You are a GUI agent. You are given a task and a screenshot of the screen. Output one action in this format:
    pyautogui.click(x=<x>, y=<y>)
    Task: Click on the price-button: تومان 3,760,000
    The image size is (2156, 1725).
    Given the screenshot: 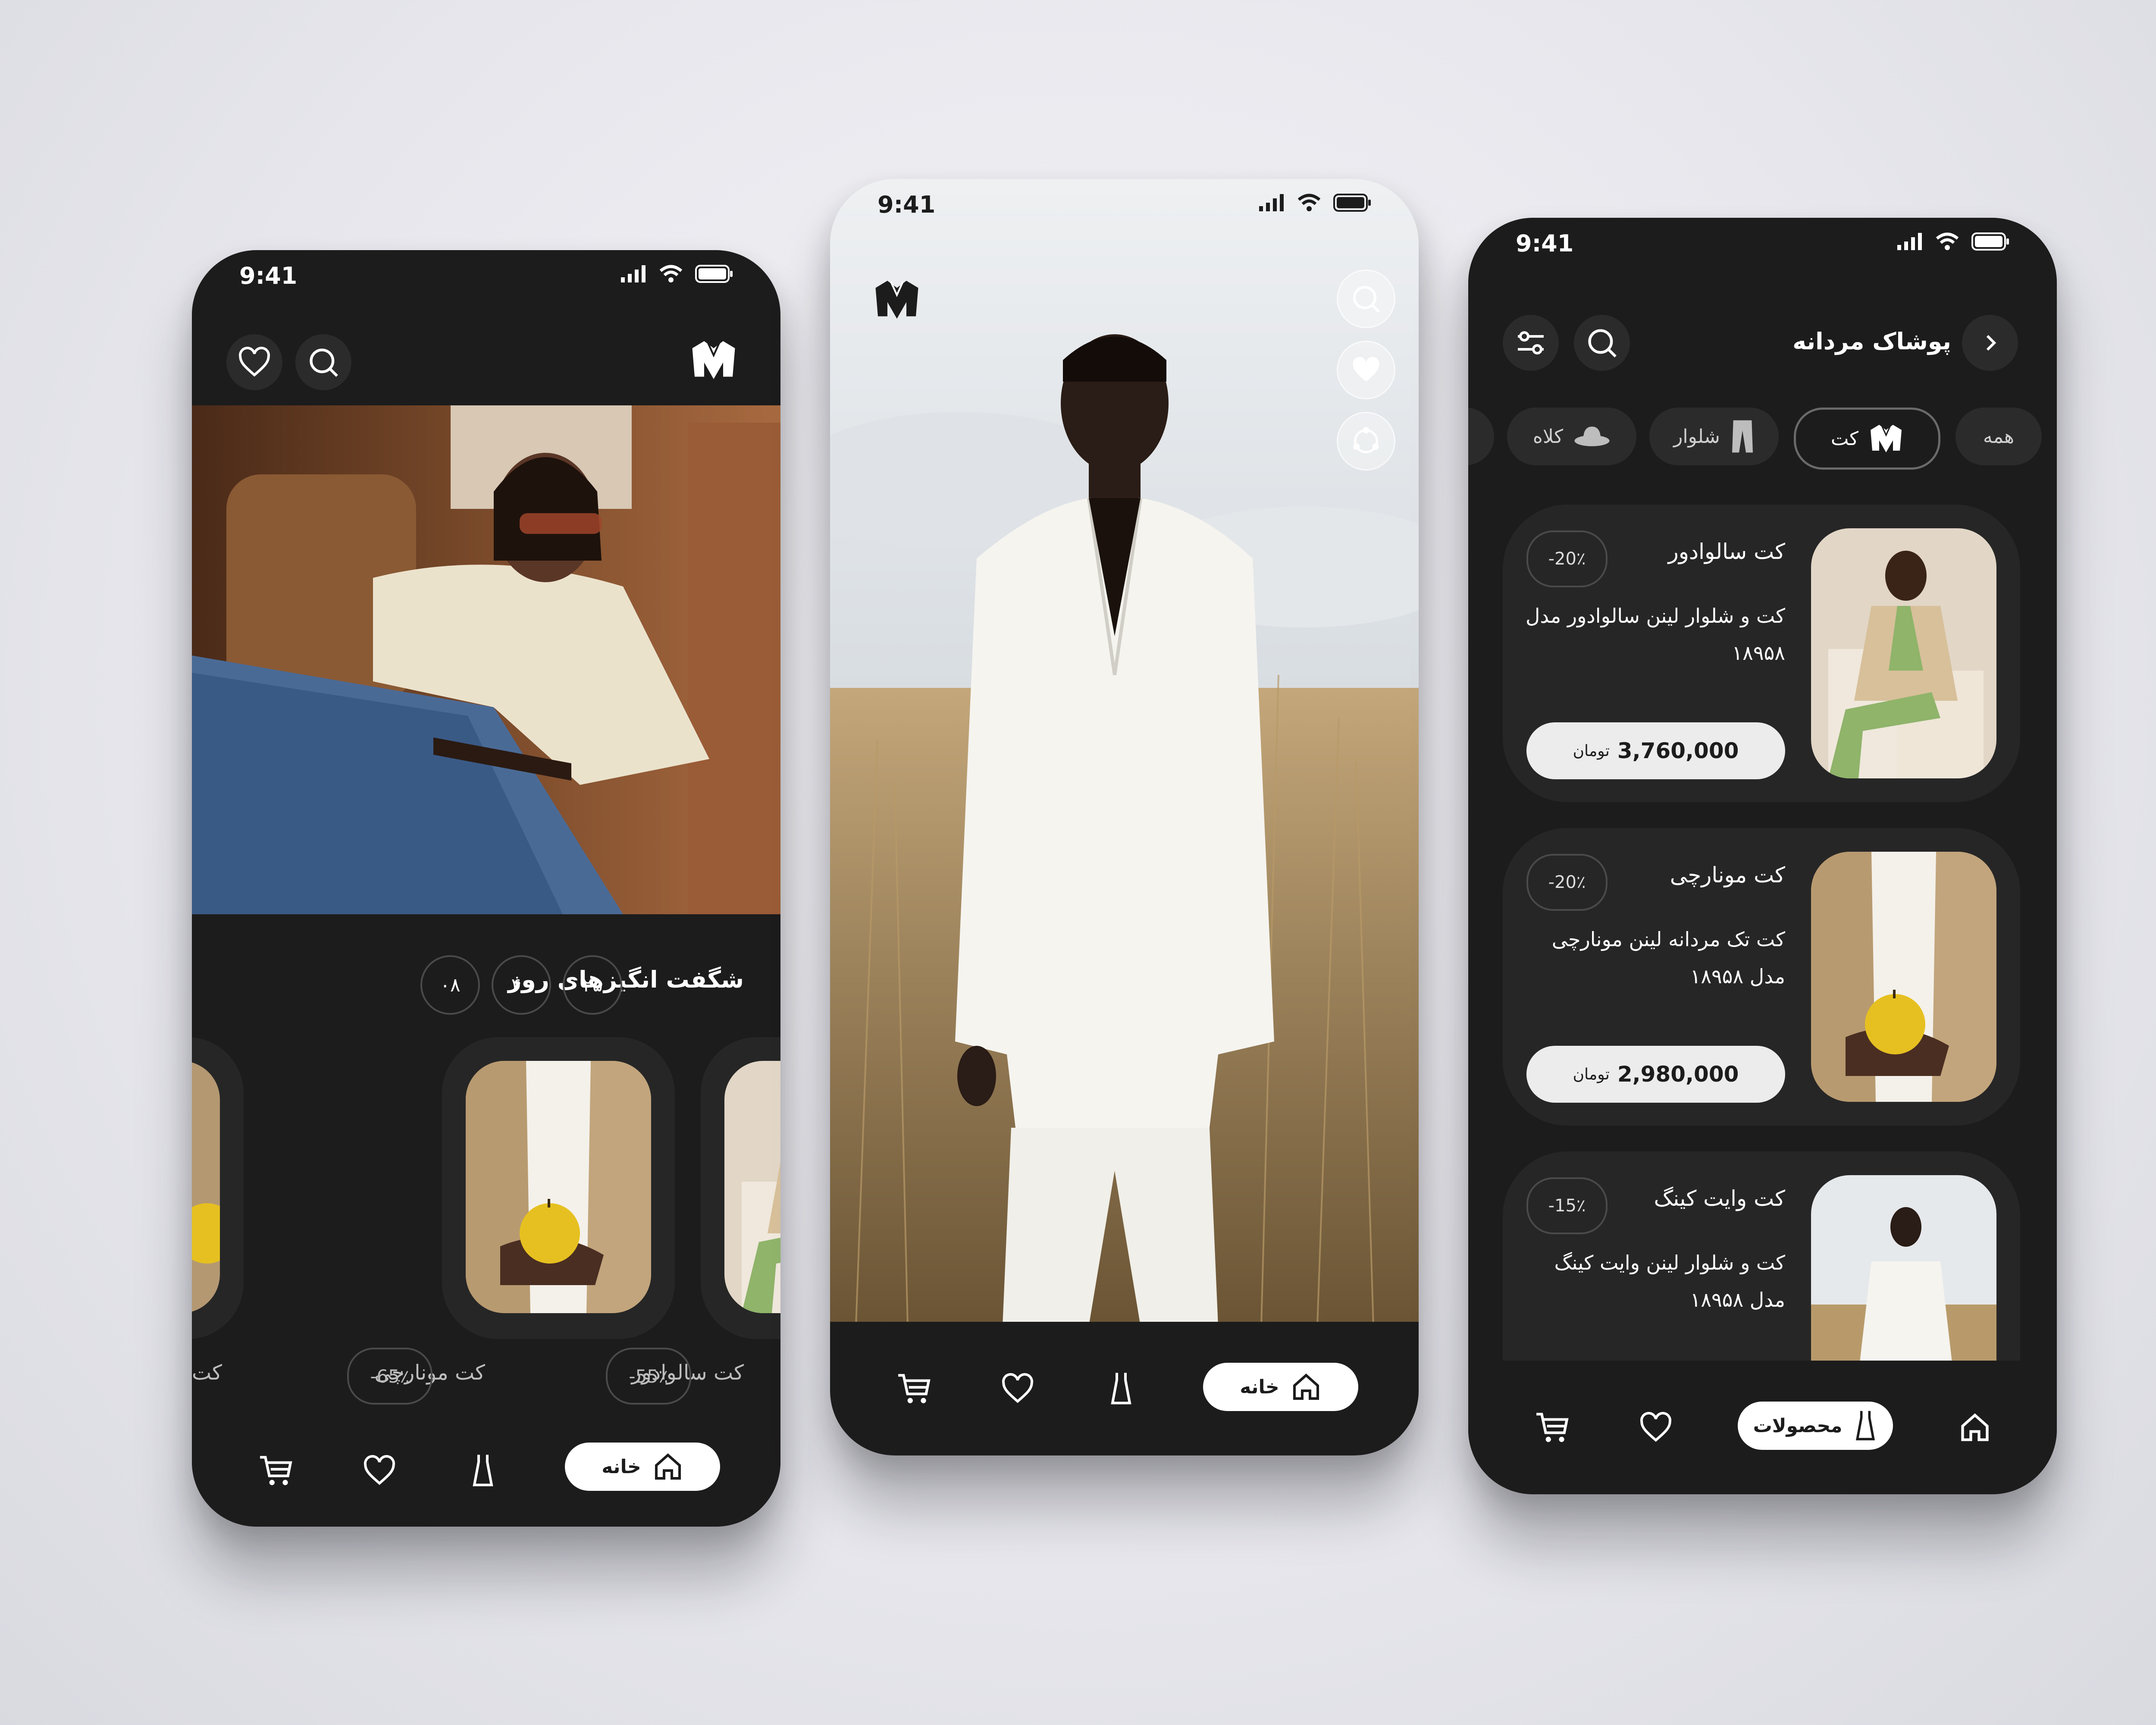 What is the action you would take?
    pyautogui.click(x=1655, y=750)
    